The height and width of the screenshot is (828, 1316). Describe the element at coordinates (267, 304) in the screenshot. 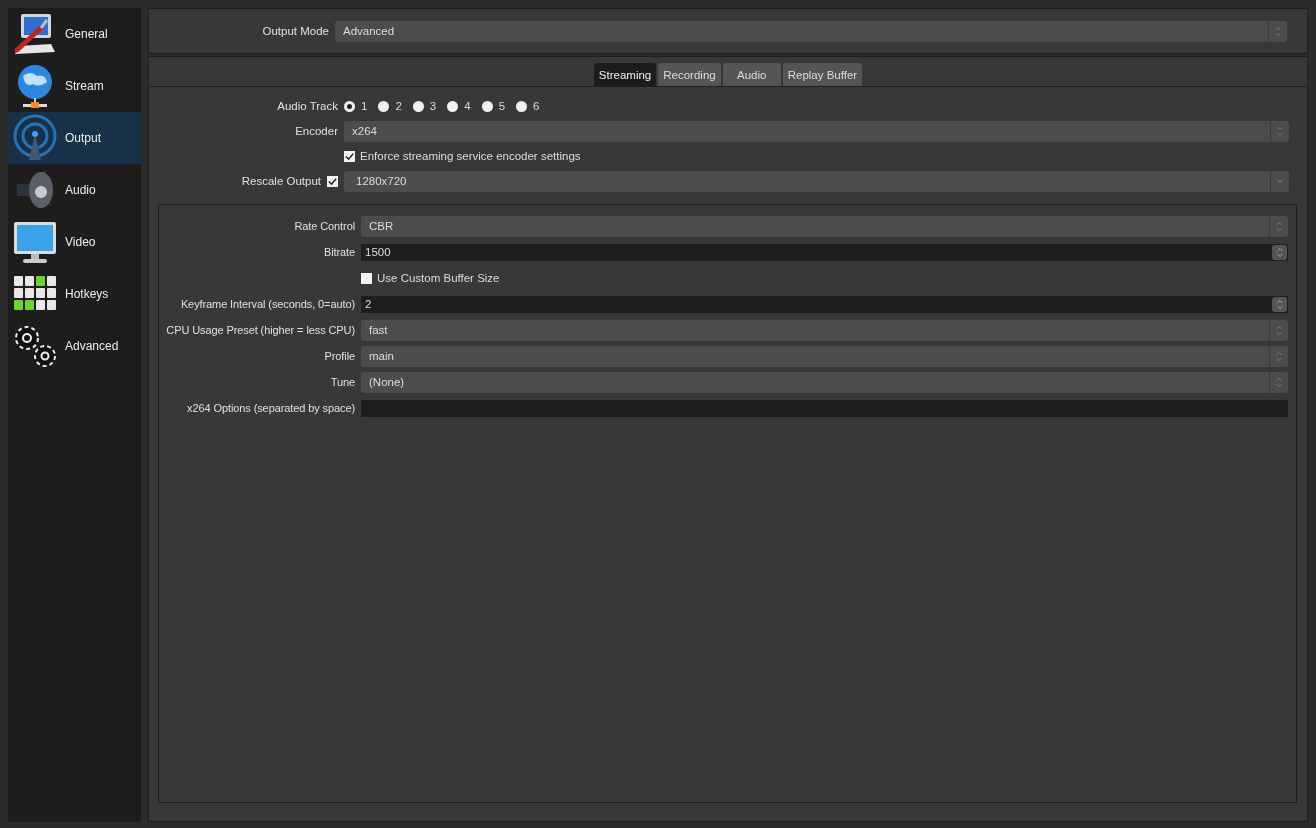

I see `field-label: Keyframe Interval (seconds, 0=auto)` at that location.